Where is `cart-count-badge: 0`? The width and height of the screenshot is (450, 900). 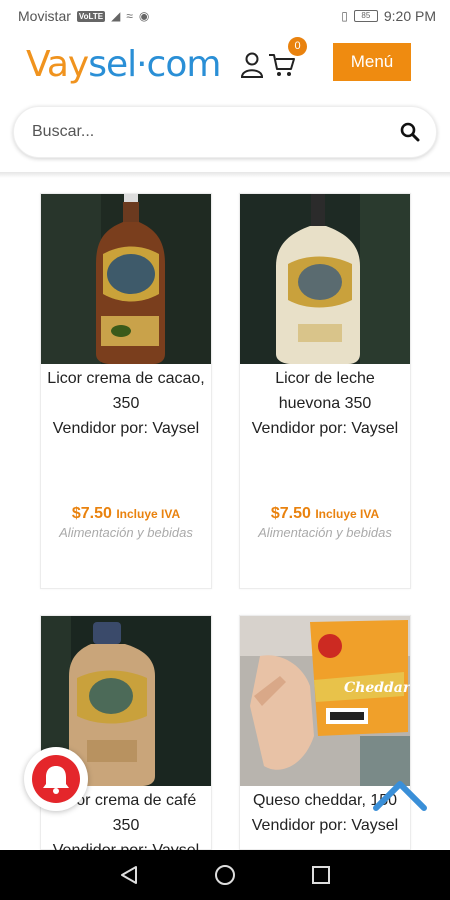
cart-count-badge: 0 is located at coordinates (297, 46).